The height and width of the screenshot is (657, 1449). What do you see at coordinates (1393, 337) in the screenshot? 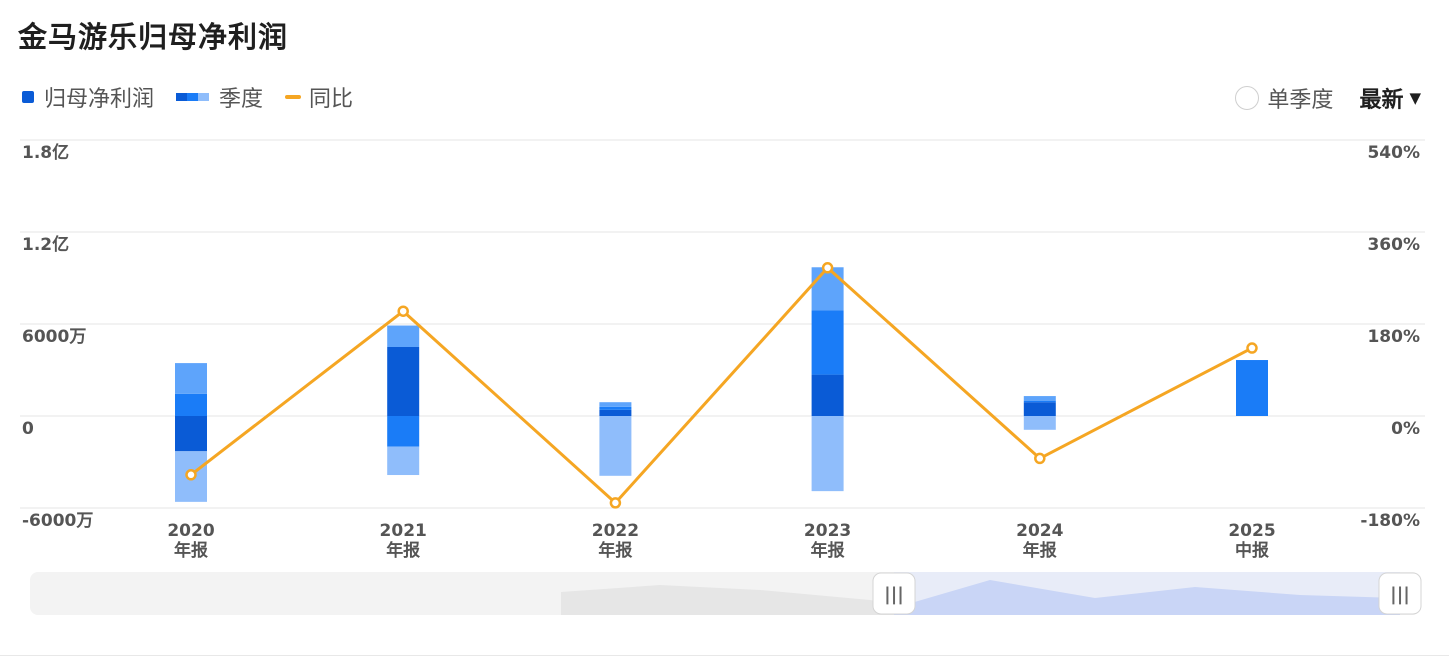
I see `right-tick-label: 180%` at bounding box center [1393, 337].